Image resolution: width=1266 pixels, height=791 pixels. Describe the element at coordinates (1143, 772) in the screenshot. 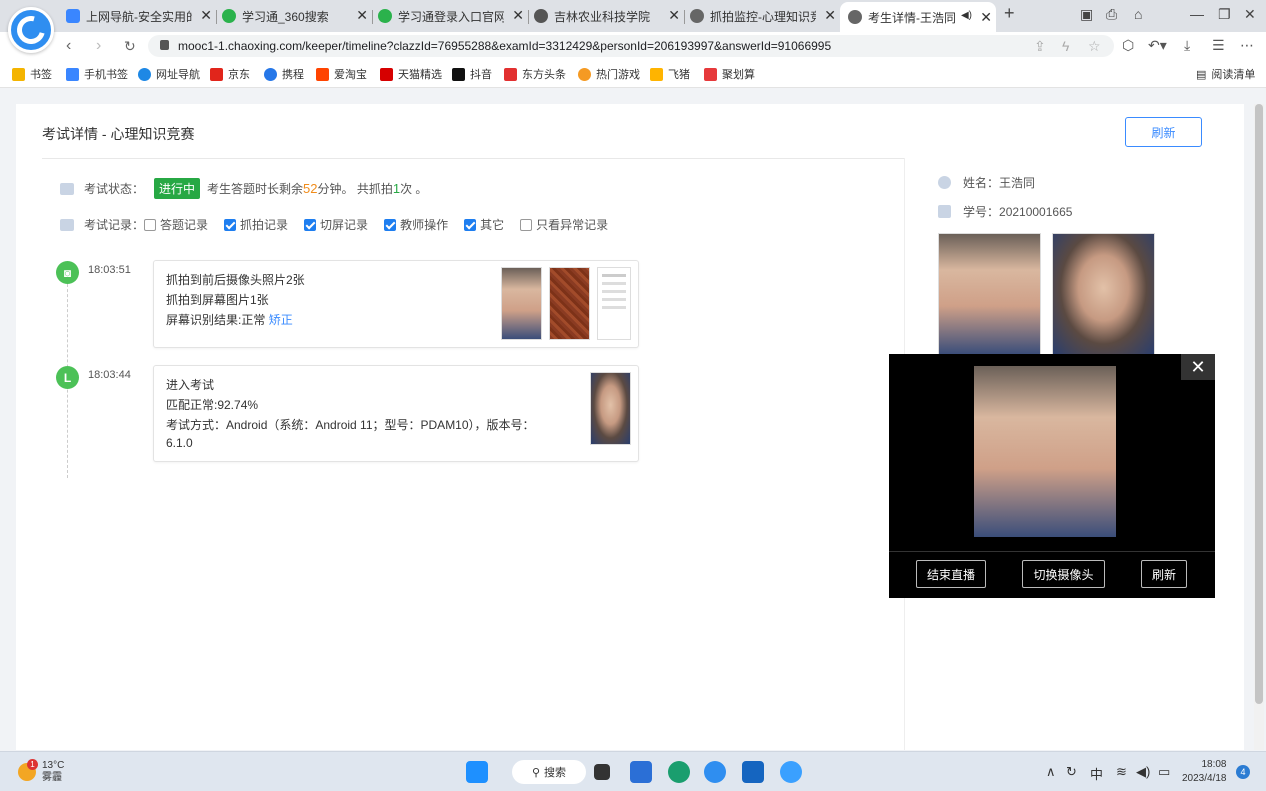

I see `volume-icon: ◀)` at that location.